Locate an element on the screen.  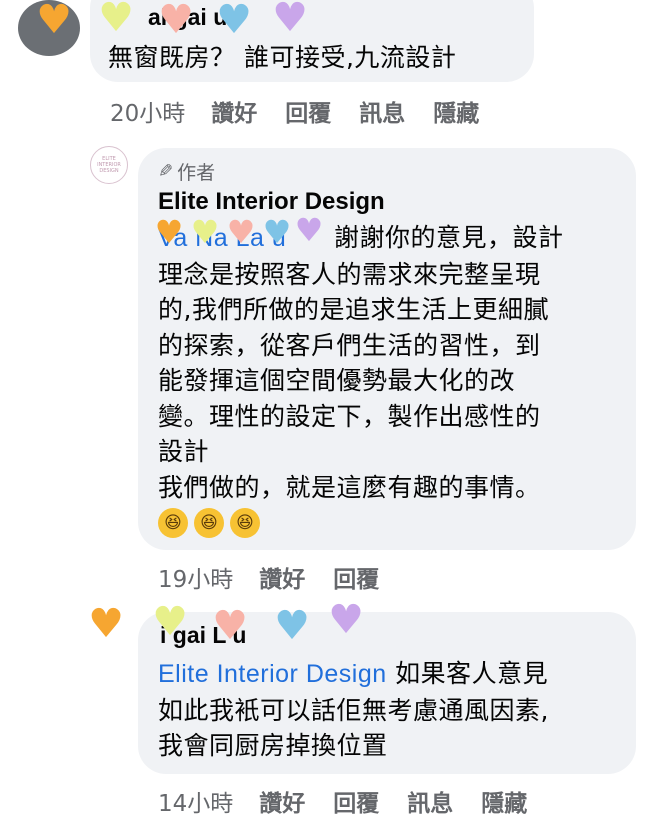
reply-line: 變。理性的設定下，製作出感性的 is located at coordinates (349, 416).